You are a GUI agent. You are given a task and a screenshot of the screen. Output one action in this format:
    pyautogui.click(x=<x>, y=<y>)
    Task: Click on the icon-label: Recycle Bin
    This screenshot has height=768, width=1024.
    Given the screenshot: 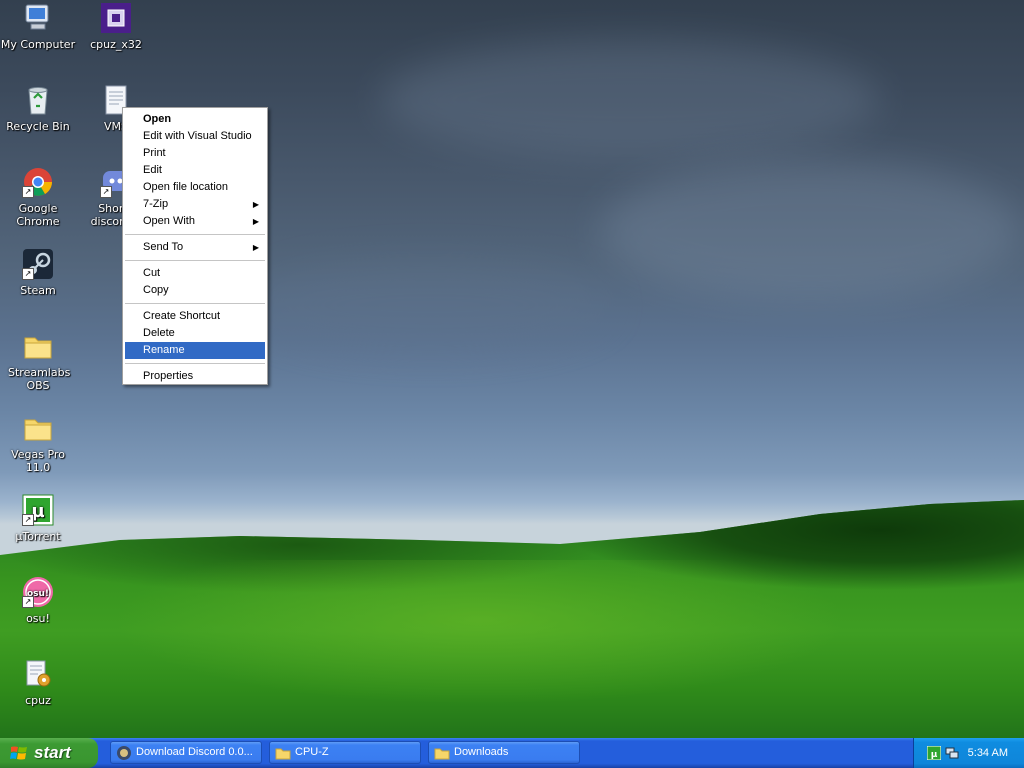 What is the action you would take?
    pyautogui.click(x=38, y=126)
    